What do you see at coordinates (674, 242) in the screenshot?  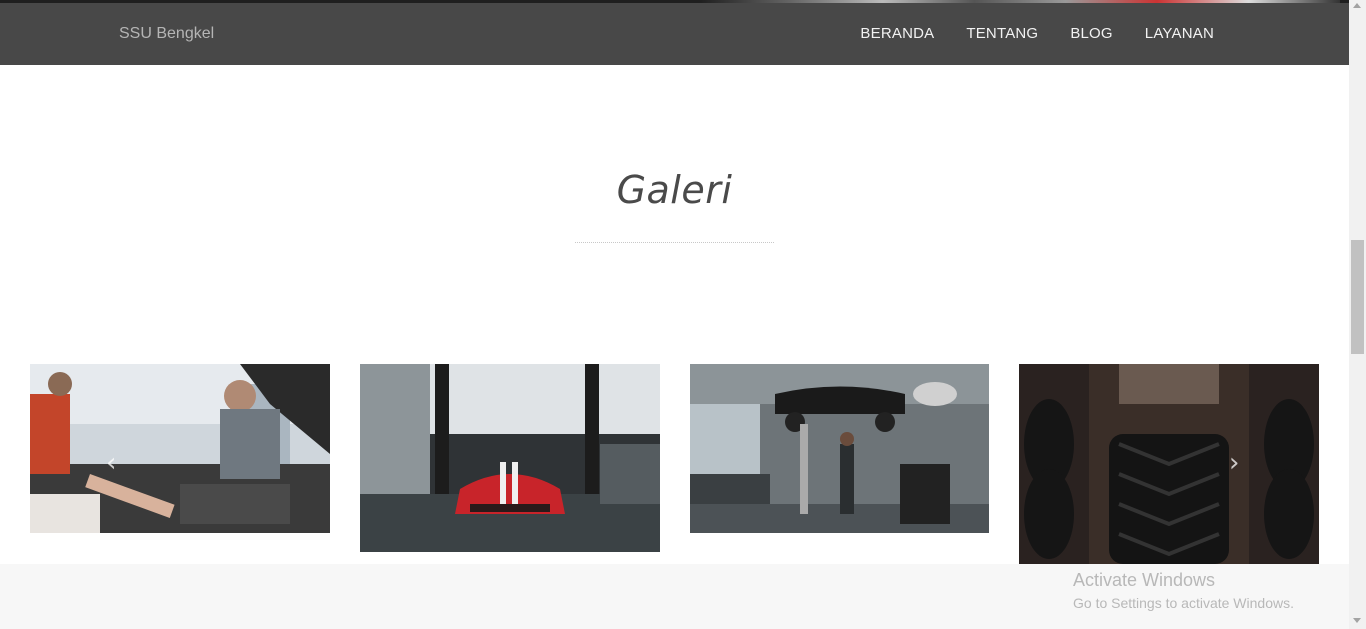 I see `title-divider` at bounding box center [674, 242].